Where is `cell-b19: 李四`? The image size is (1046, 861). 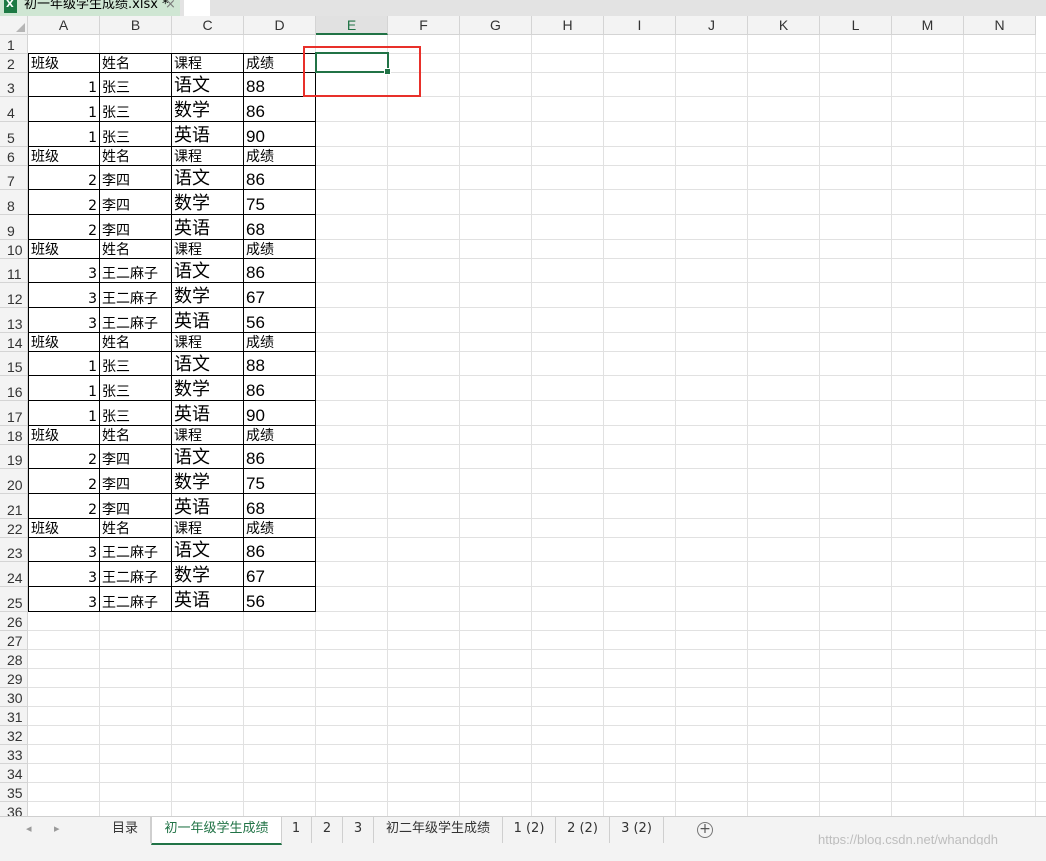 cell-b19: 李四 is located at coordinates (136, 457).